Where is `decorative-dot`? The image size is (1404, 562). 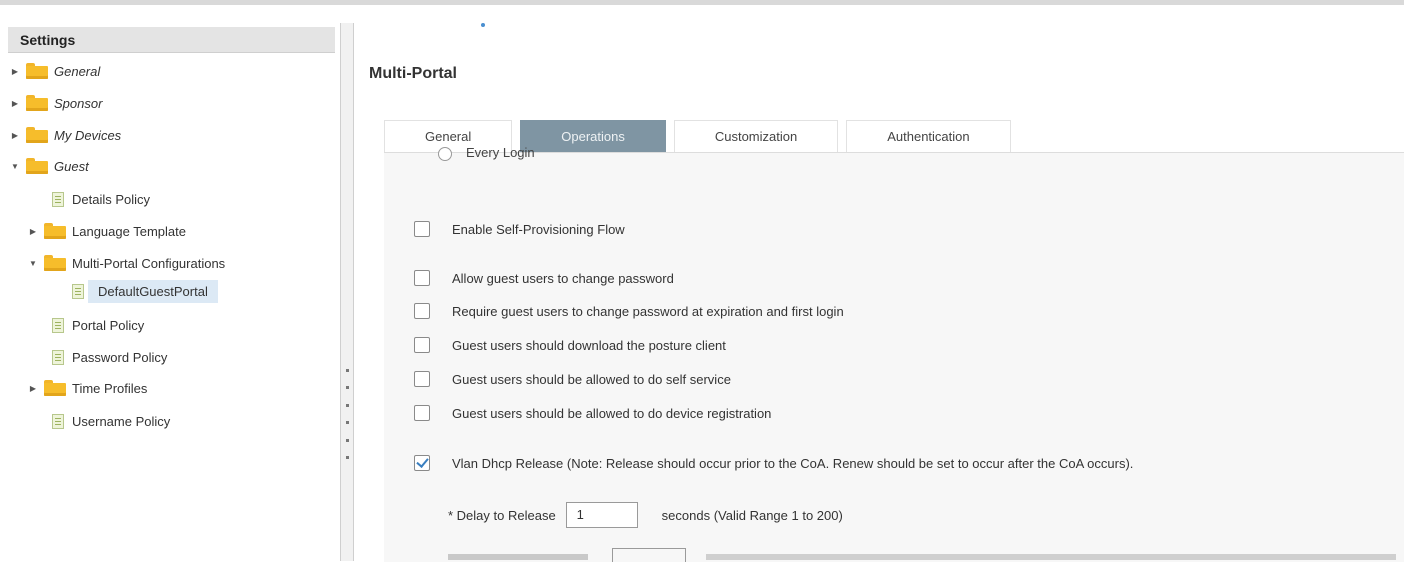
decorative-dot is located at coordinates (483, 25).